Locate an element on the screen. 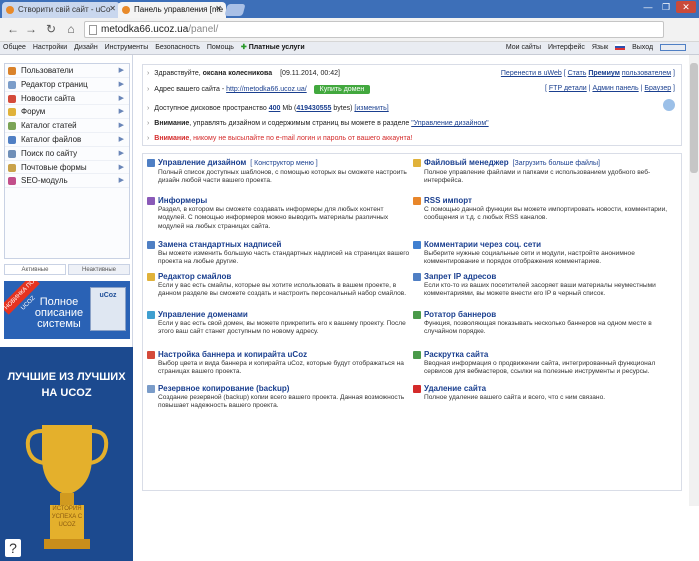 Image resolution: width=699 pixels, height=561 pixels. nav-tools: Инструменты is located at coordinates (127, 47).